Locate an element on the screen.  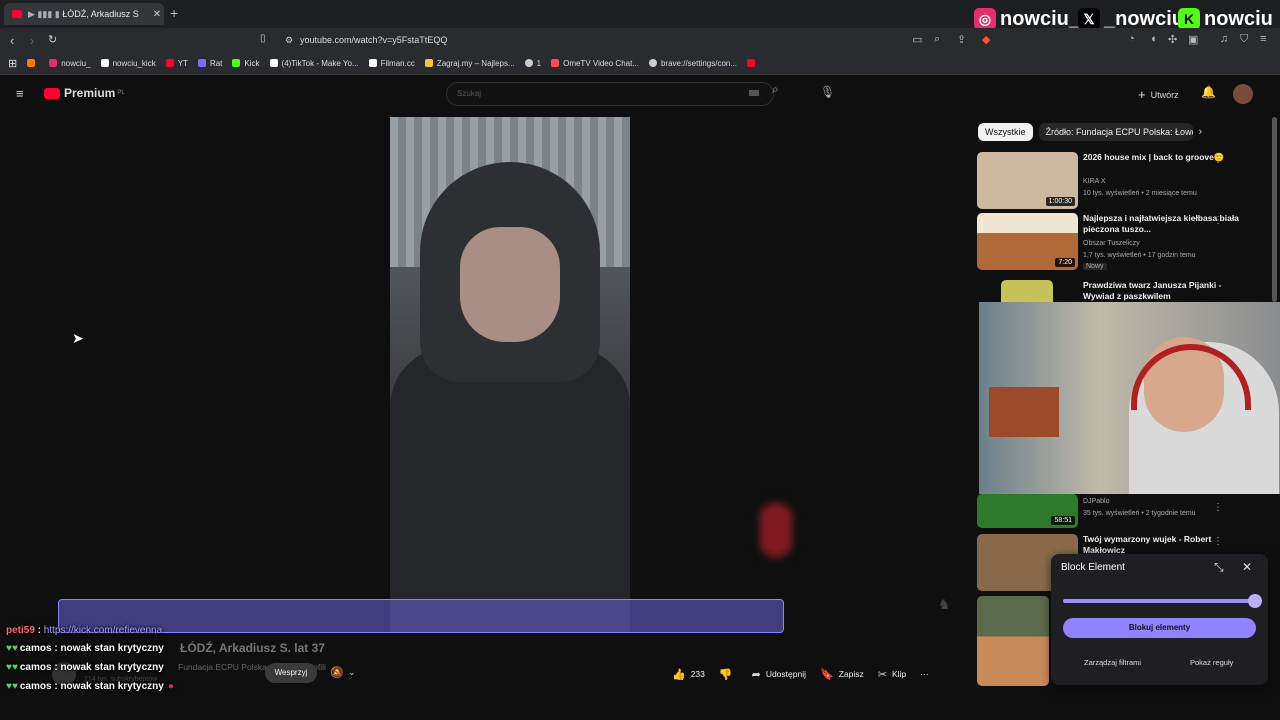
video-thumbnail: 58:51 is located at coordinates (1027, 511).